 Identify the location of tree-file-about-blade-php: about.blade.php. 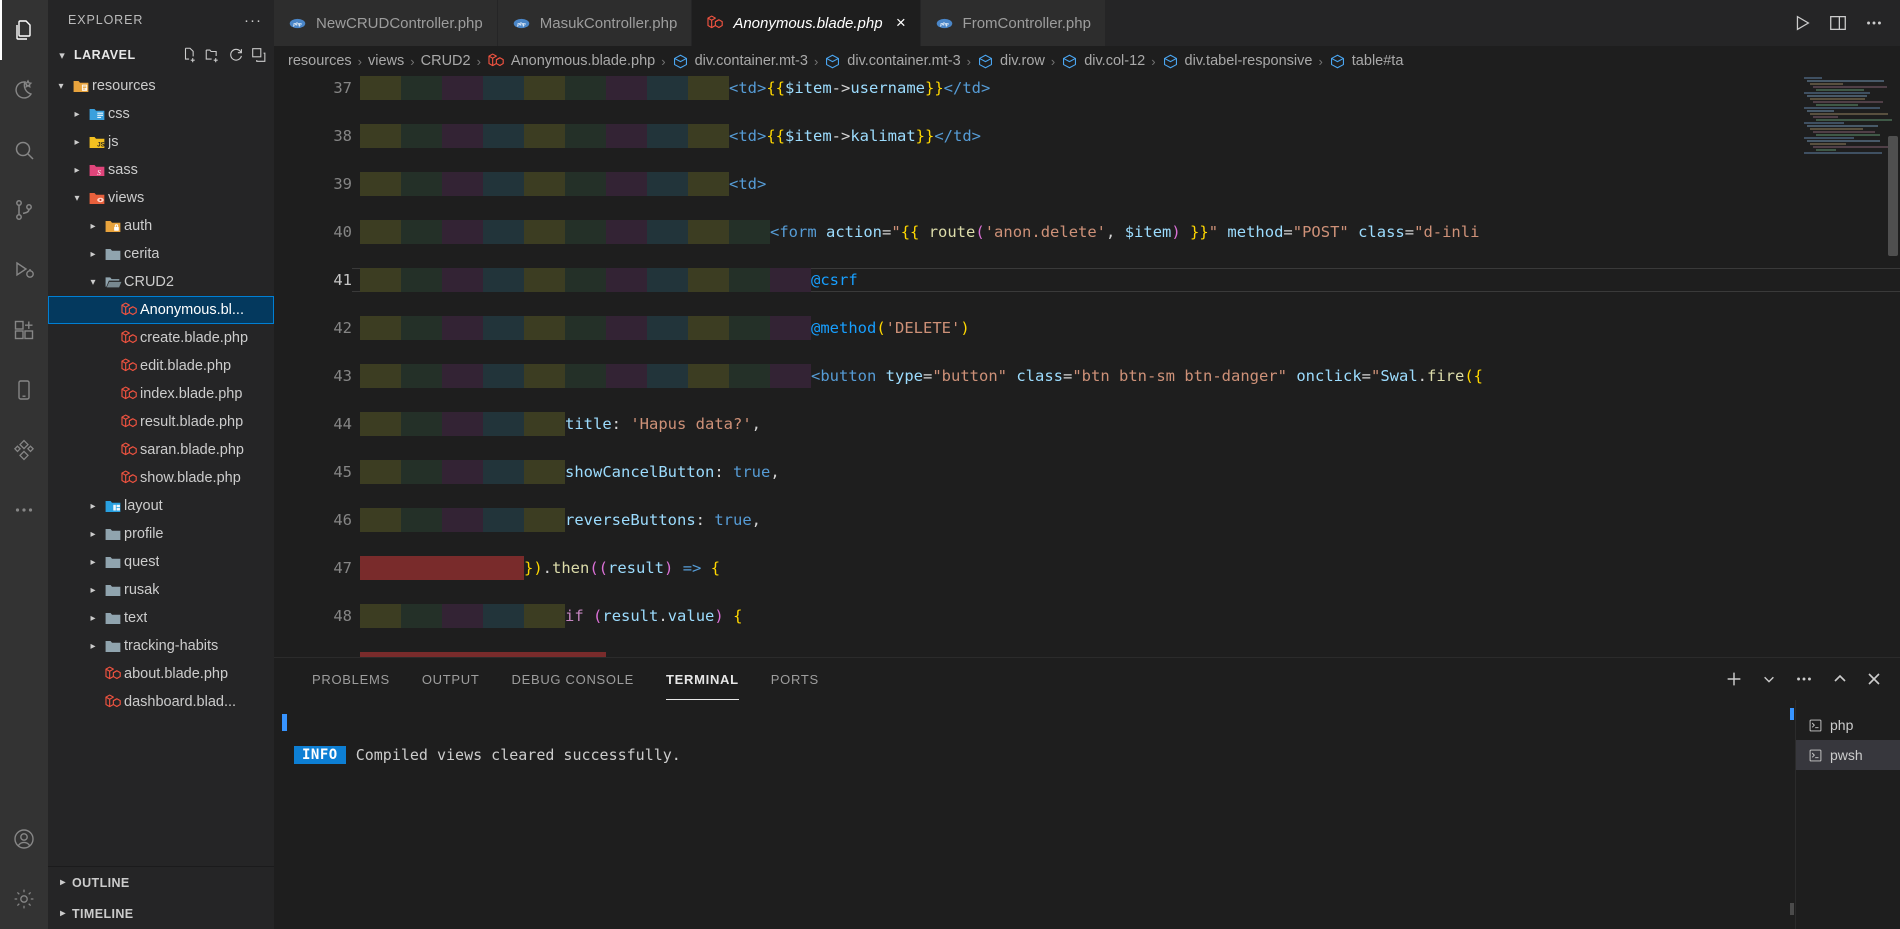
(161, 674).